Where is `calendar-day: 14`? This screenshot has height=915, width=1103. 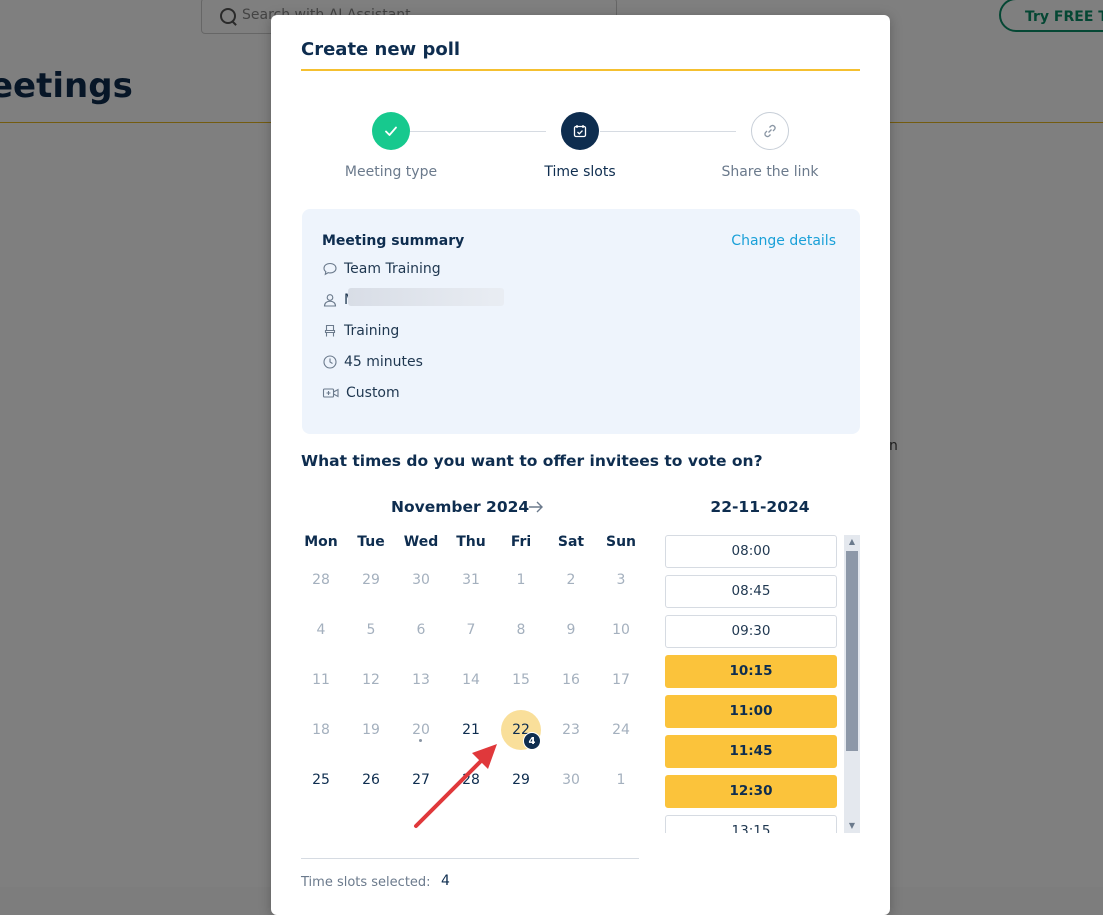
calendar-day: 14 is located at coordinates (471, 680).